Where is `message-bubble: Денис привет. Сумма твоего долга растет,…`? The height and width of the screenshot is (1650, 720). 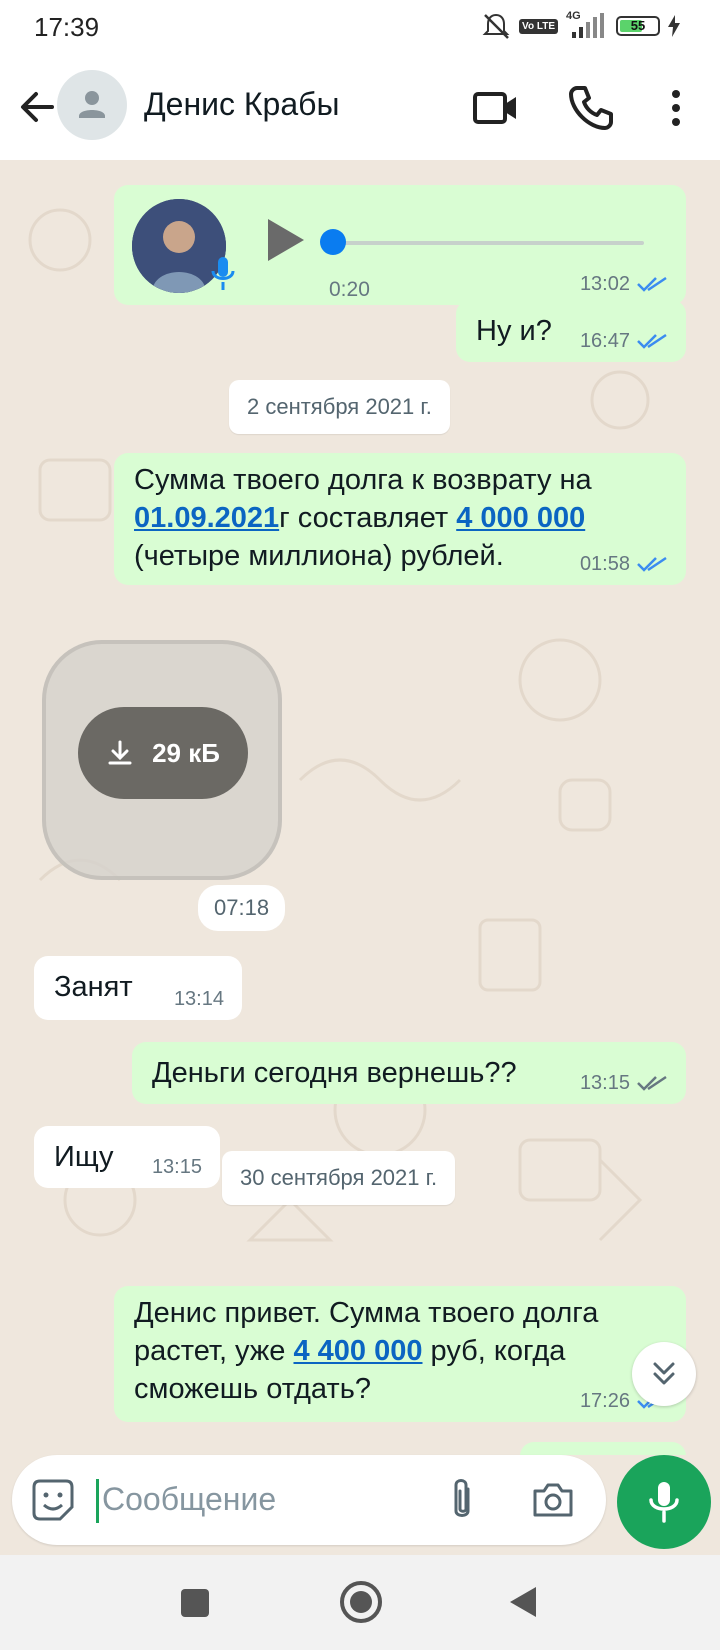
message-bubble: Денис привет. Сумма твоего долга растет,… is located at coordinates (400, 1354).